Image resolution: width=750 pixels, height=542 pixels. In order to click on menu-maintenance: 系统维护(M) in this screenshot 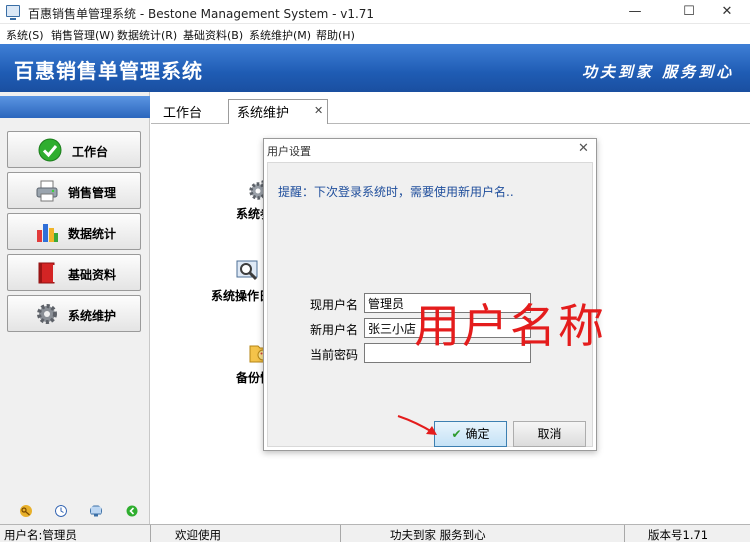, I will do `click(280, 35)`.